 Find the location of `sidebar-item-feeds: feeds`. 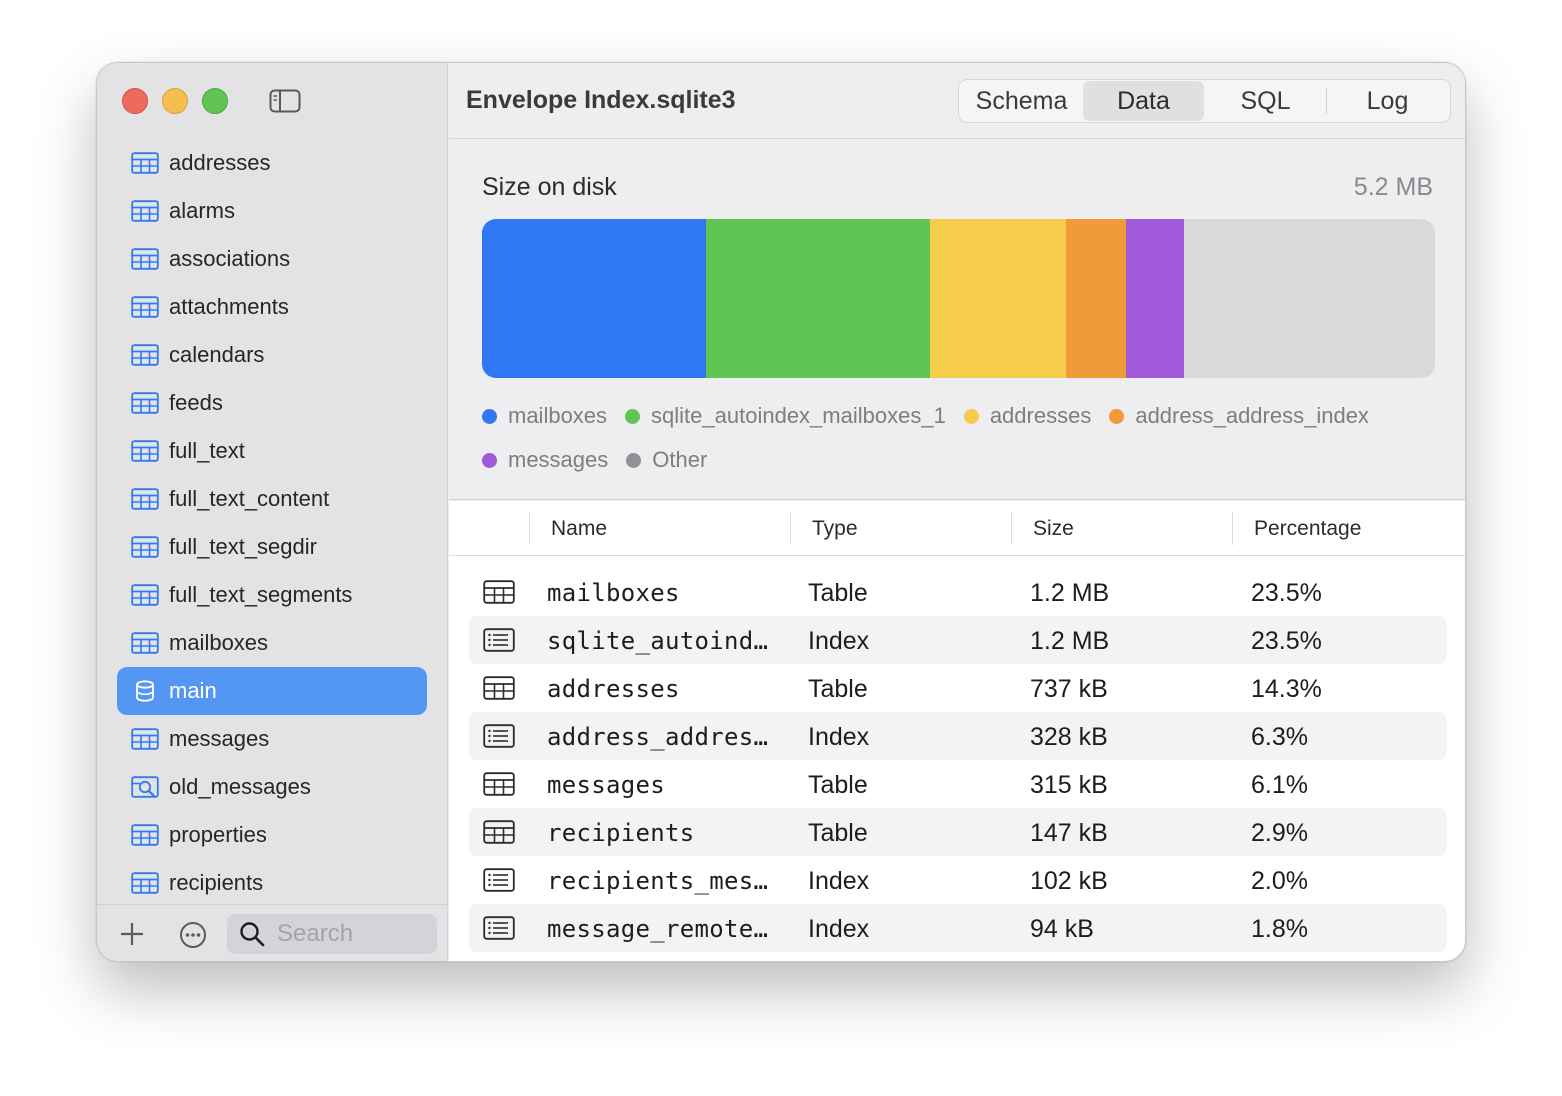

sidebar-item-feeds: feeds is located at coordinates (272, 403).